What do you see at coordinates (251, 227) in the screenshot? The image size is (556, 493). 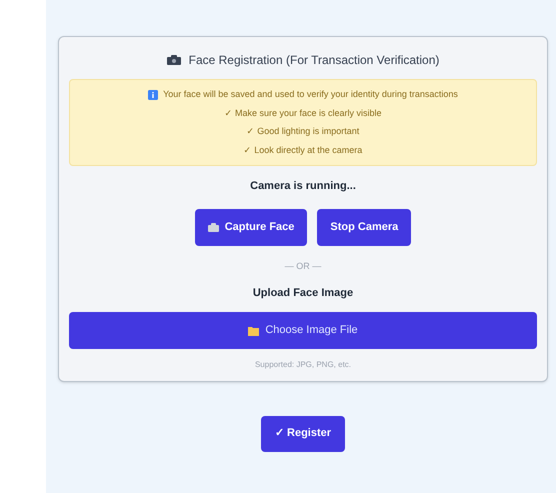 I see `capture-button: Capture Face` at bounding box center [251, 227].